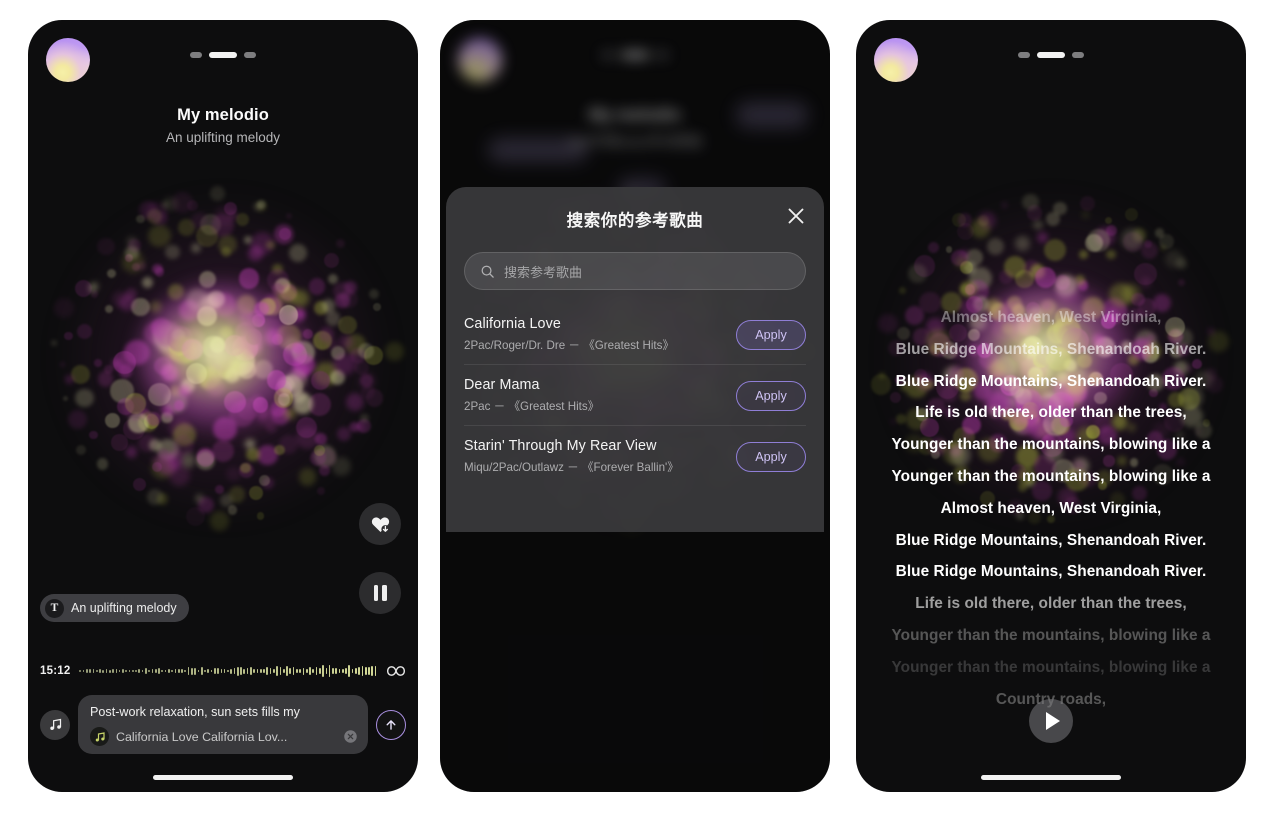  I want to click on search-modal: 搜索你的参考歌曲 搜索参考歌曲 California Love 2Pac/Rog, so click(635, 359).